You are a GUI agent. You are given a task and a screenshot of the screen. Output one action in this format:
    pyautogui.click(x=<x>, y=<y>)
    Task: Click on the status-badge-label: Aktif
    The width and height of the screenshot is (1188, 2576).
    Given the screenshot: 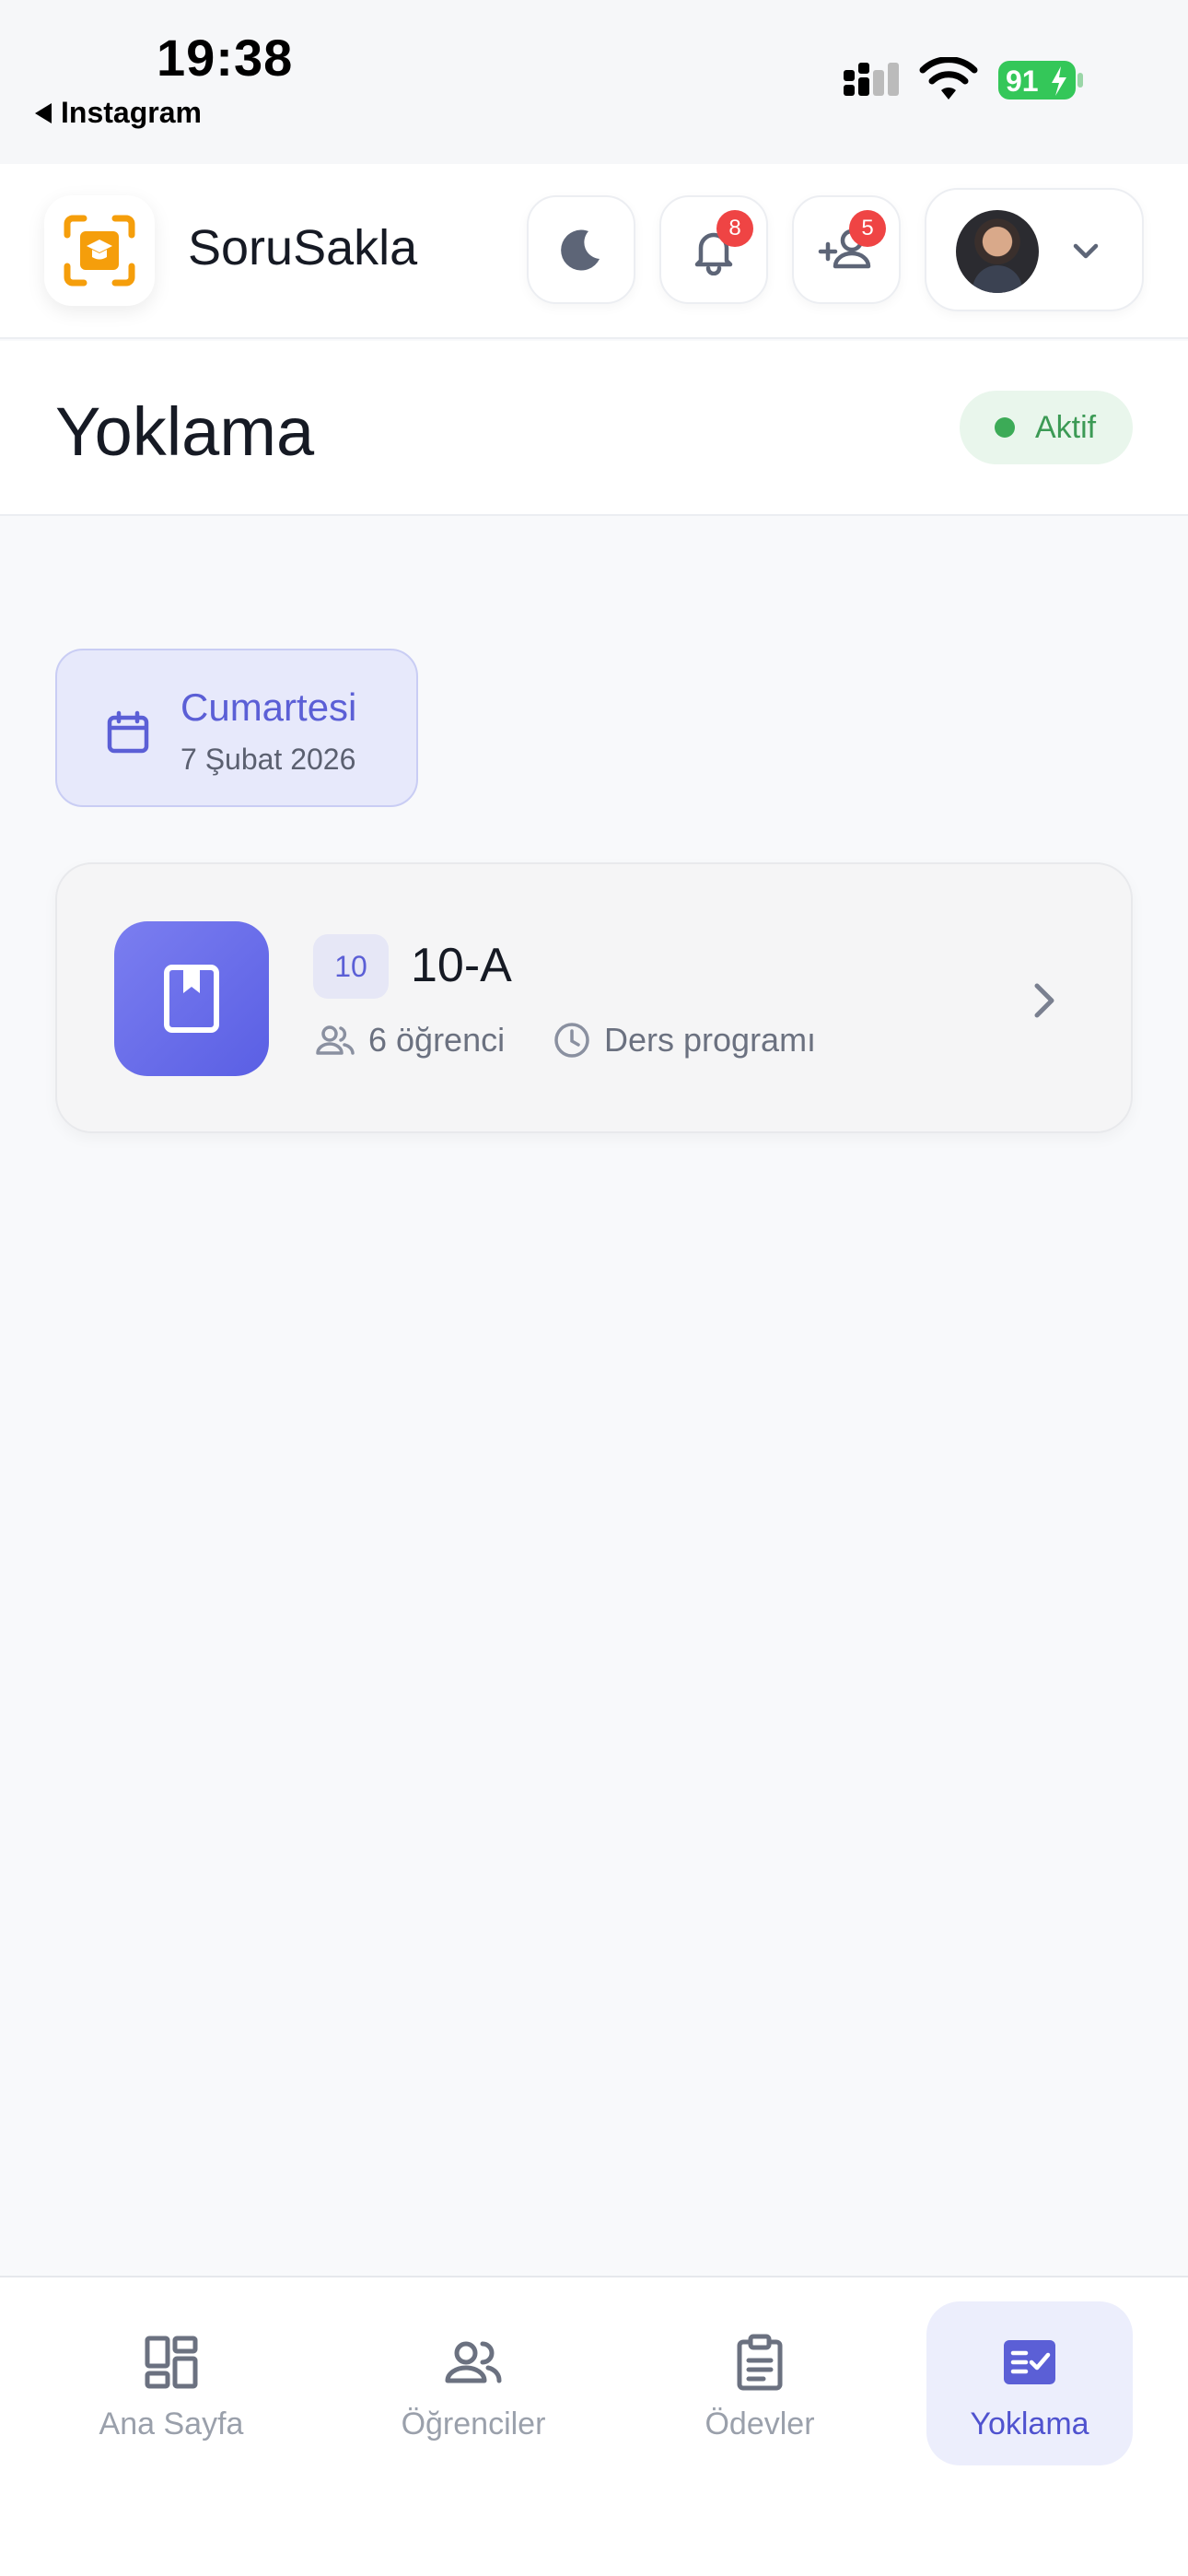 What is the action you would take?
    pyautogui.click(x=1066, y=427)
    